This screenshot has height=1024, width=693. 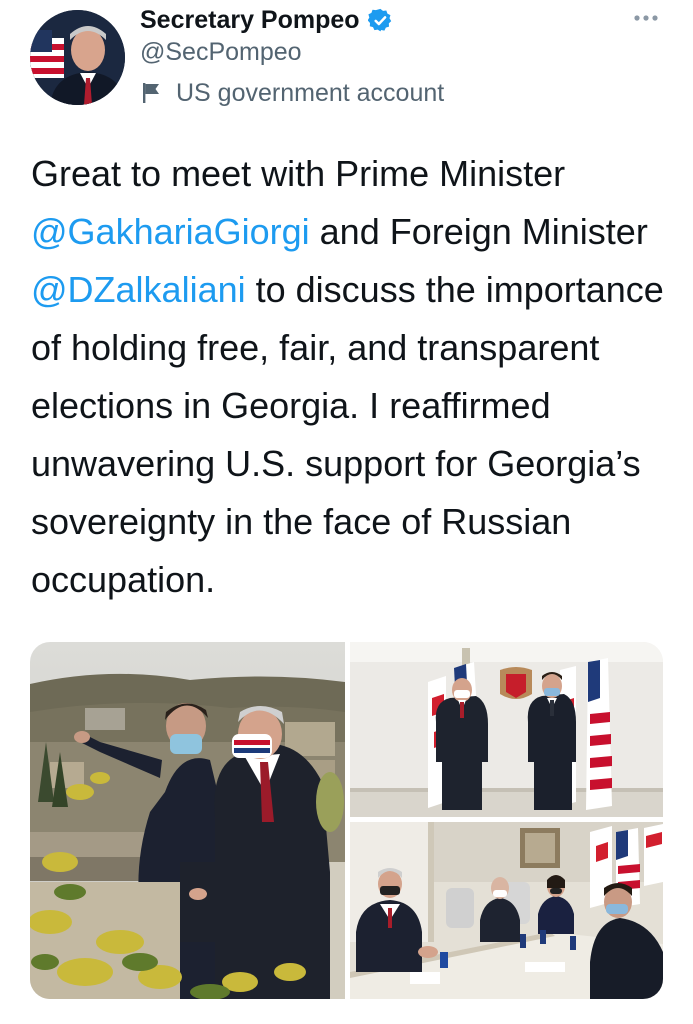 What do you see at coordinates (379, 19) in the screenshot?
I see `verified-badge-icon` at bounding box center [379, 19].